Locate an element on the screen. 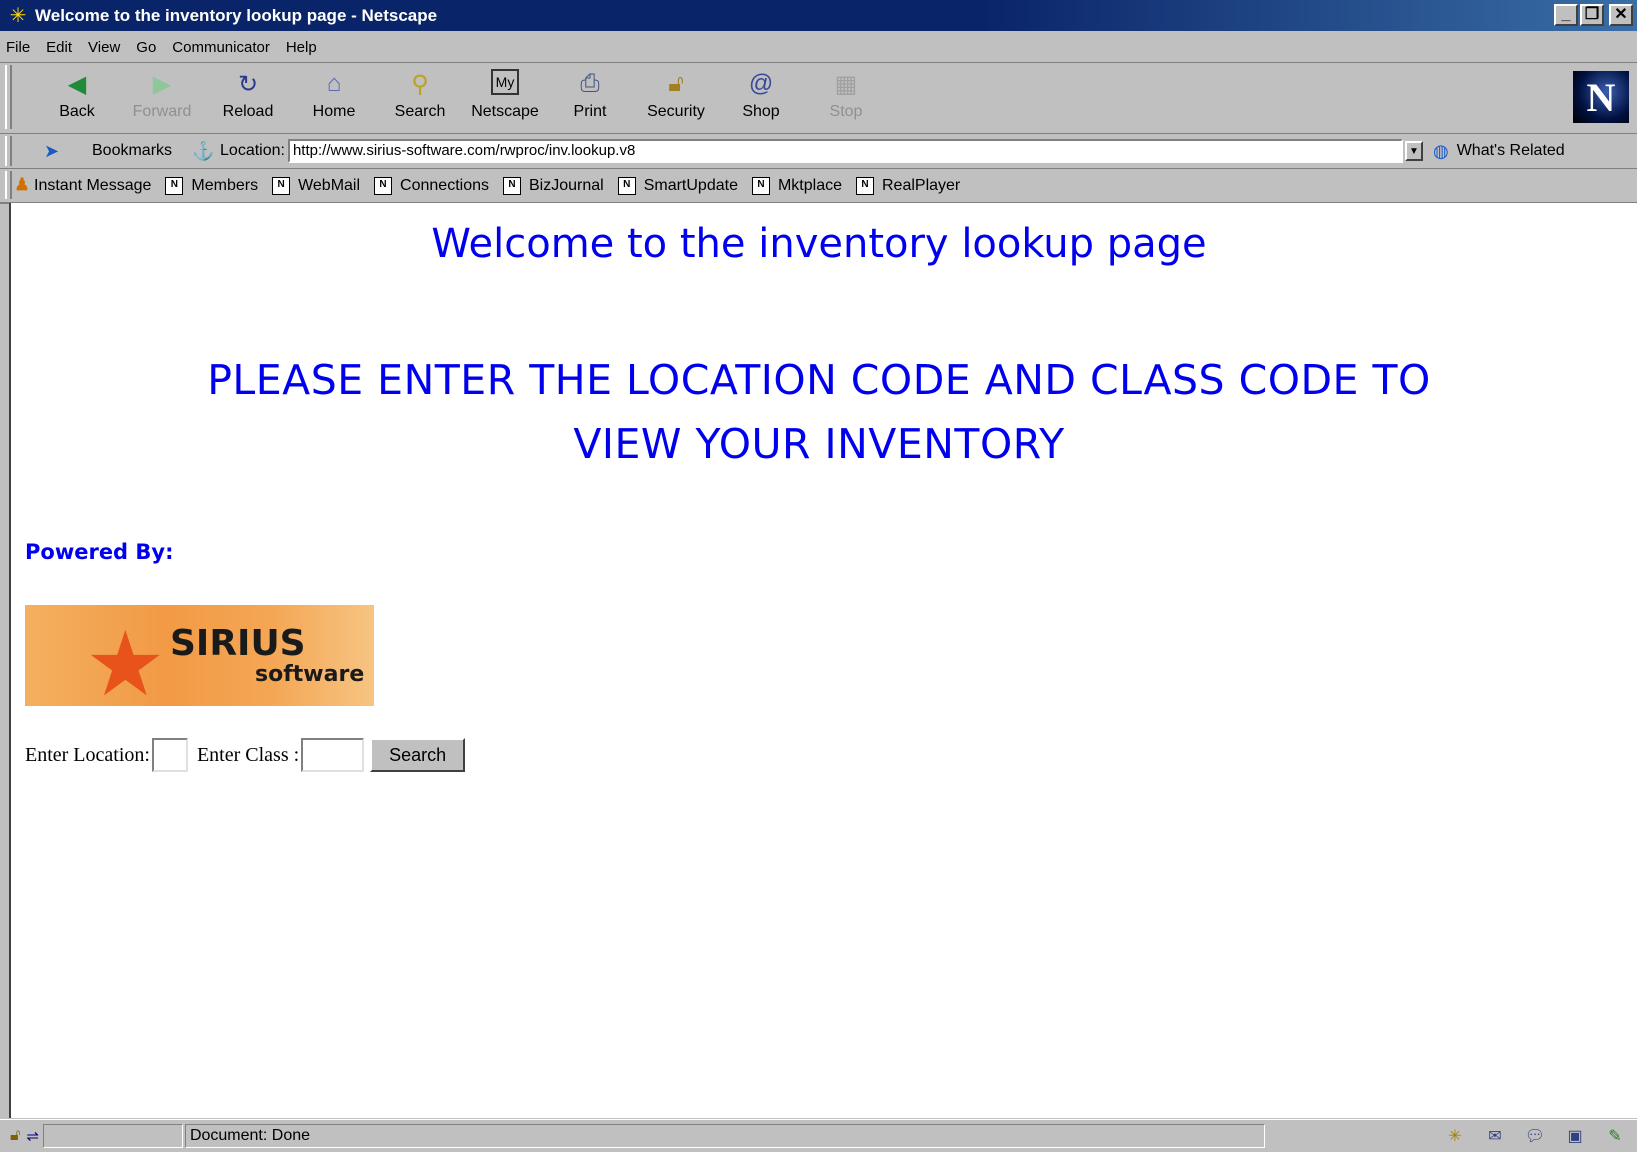  search-toolbar-label: Search is located at coordinates (420, 111).